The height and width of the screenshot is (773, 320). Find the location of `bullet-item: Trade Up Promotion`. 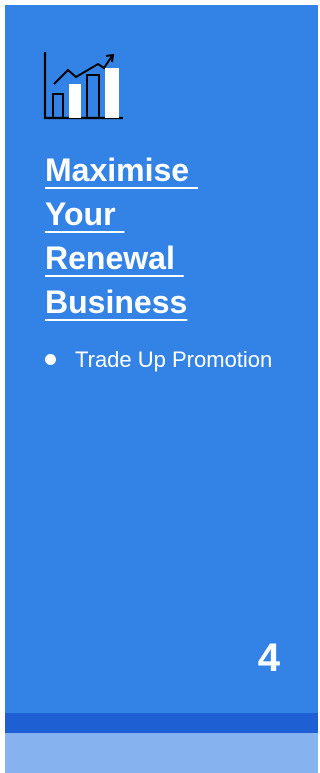

bullet-item: Trade Up Promotion is located at coordinates (165, 359).